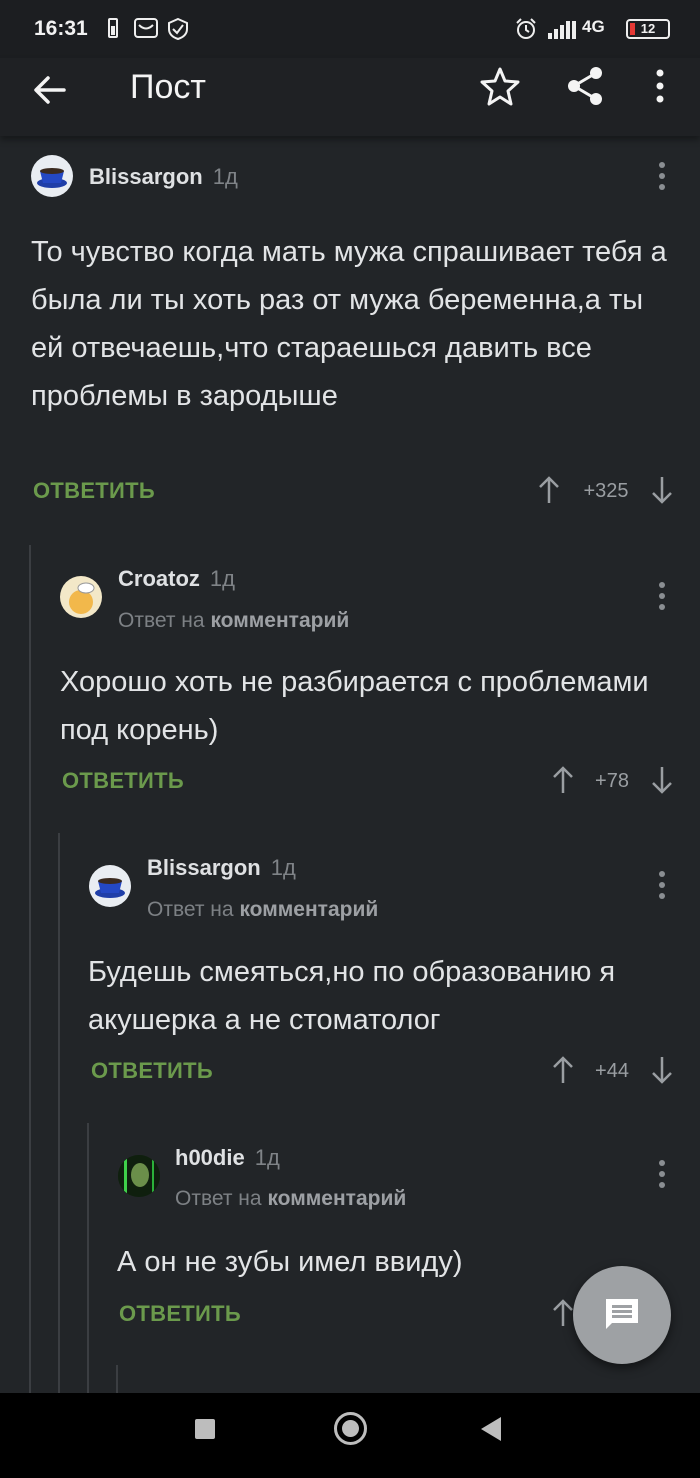 The height and width of the screenshot is (1478, 700). I want to click on signal-icon, so click(562, 30).